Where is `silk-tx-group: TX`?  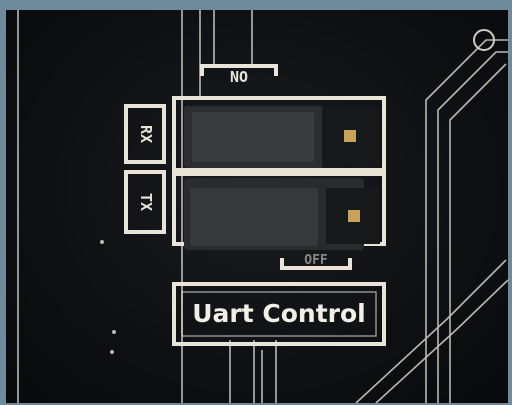 silk-tx-group: TX is located at coordinates (145, 202).